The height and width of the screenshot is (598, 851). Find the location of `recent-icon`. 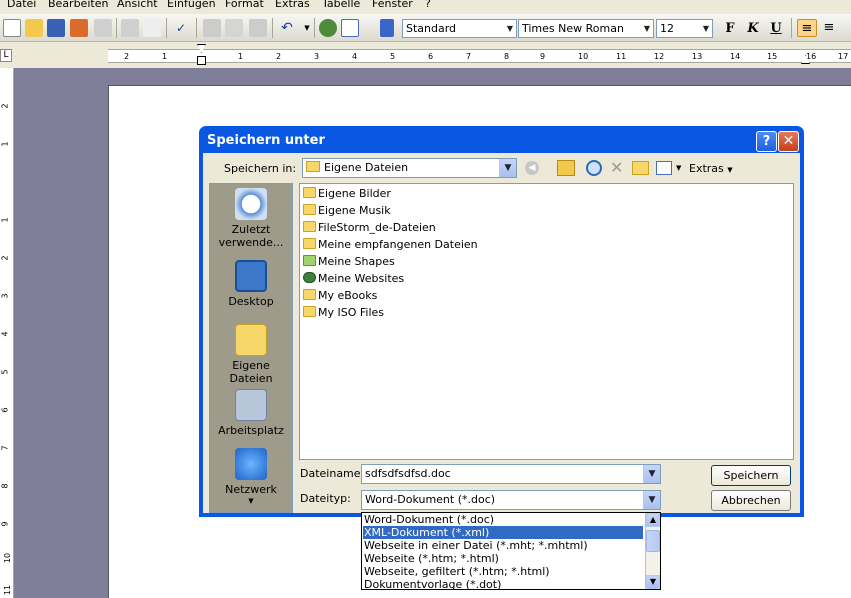

recent-icon is located at coordinates (251, 204).